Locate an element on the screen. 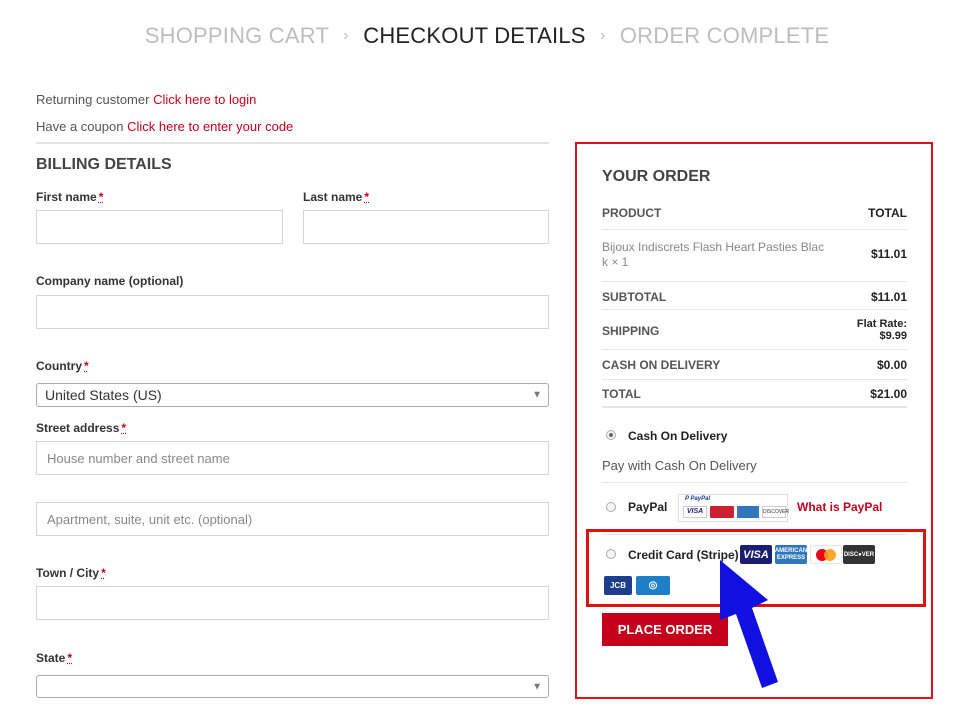  state-label: State * is located at coordinates (54, 658).